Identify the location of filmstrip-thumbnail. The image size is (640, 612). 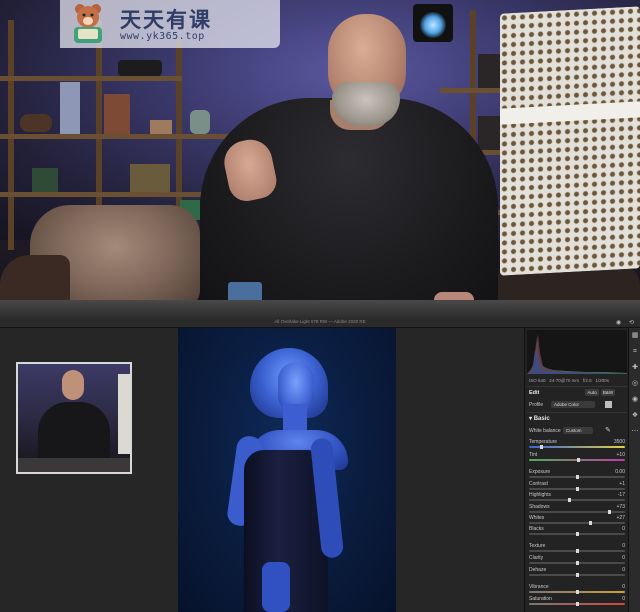
(74, 418).